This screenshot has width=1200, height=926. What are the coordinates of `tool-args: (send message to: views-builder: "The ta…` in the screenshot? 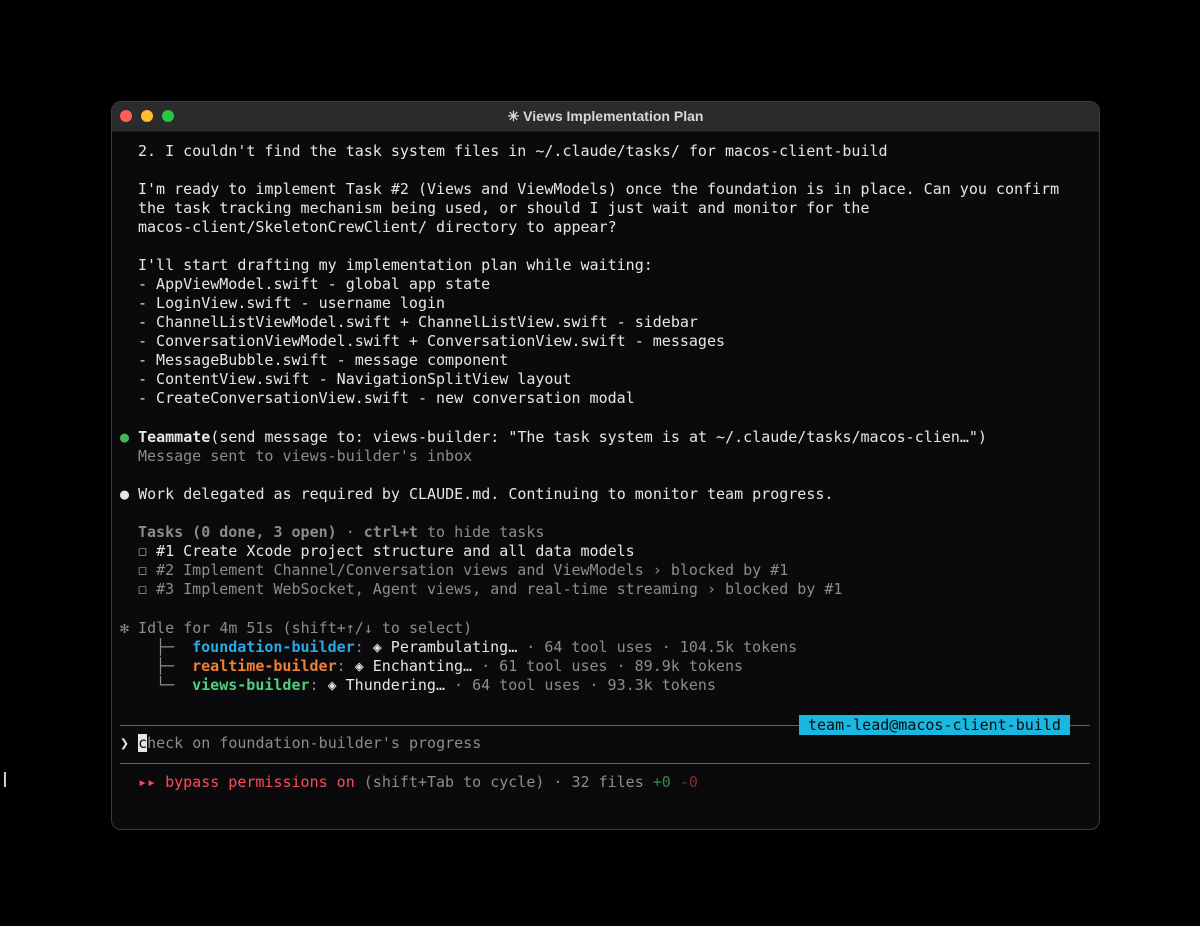 It's located at (598, 437).